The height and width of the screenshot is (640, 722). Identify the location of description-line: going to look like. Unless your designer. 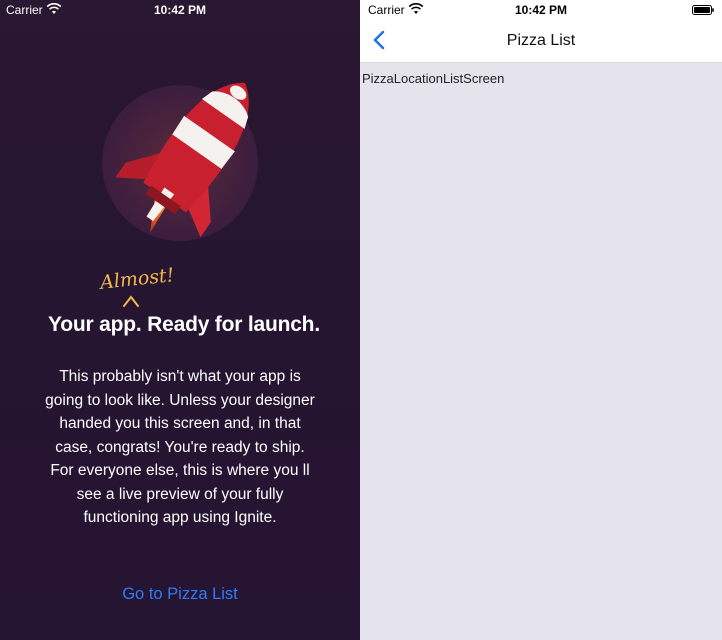
(180, 400).